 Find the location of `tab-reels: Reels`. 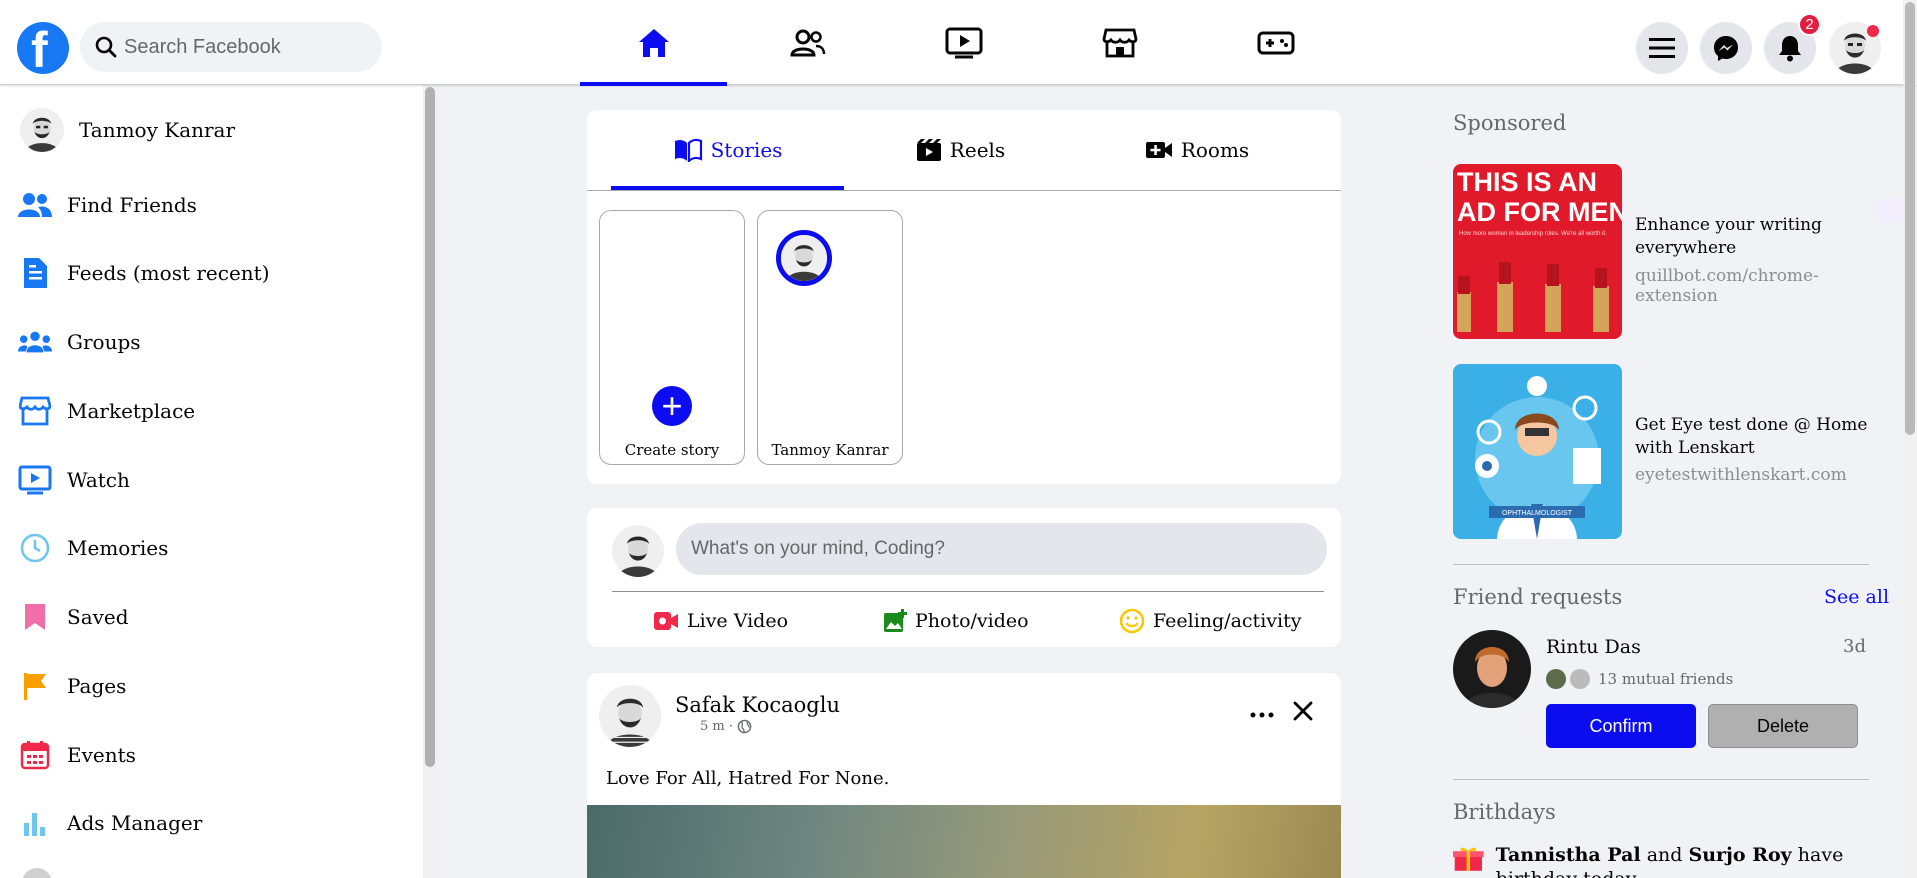

tab-reels: Reels is located at coordinates (960, 150).